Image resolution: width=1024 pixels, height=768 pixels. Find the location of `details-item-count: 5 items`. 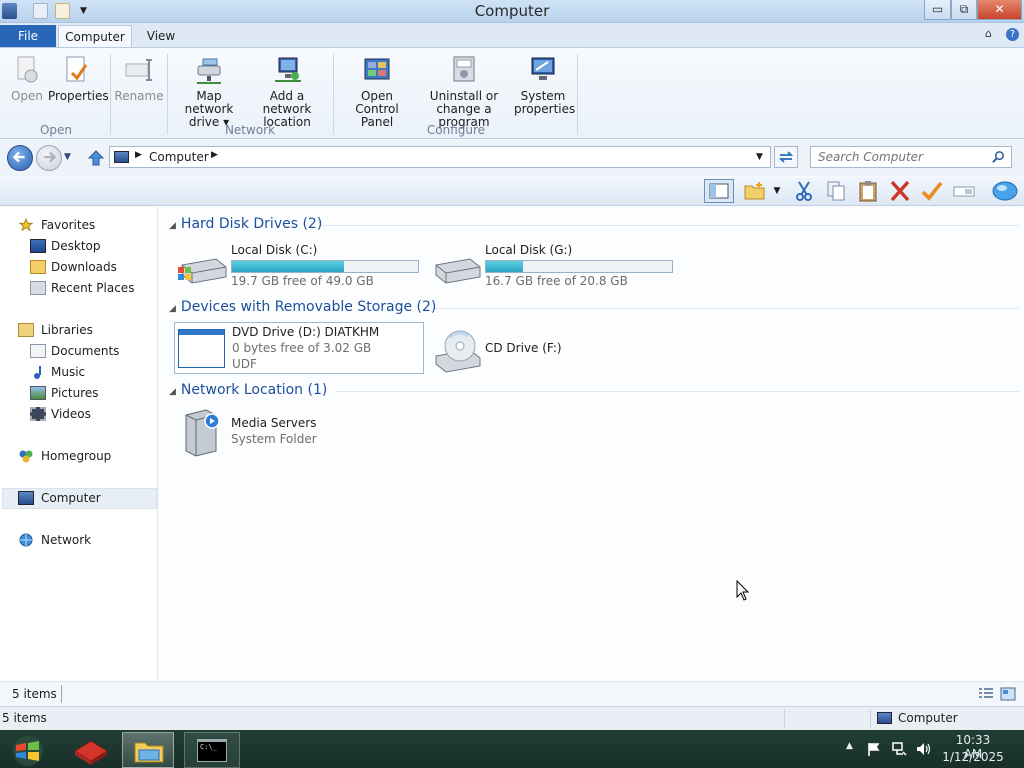

details-item-count: 5 items is located at coordinates (24, 718).